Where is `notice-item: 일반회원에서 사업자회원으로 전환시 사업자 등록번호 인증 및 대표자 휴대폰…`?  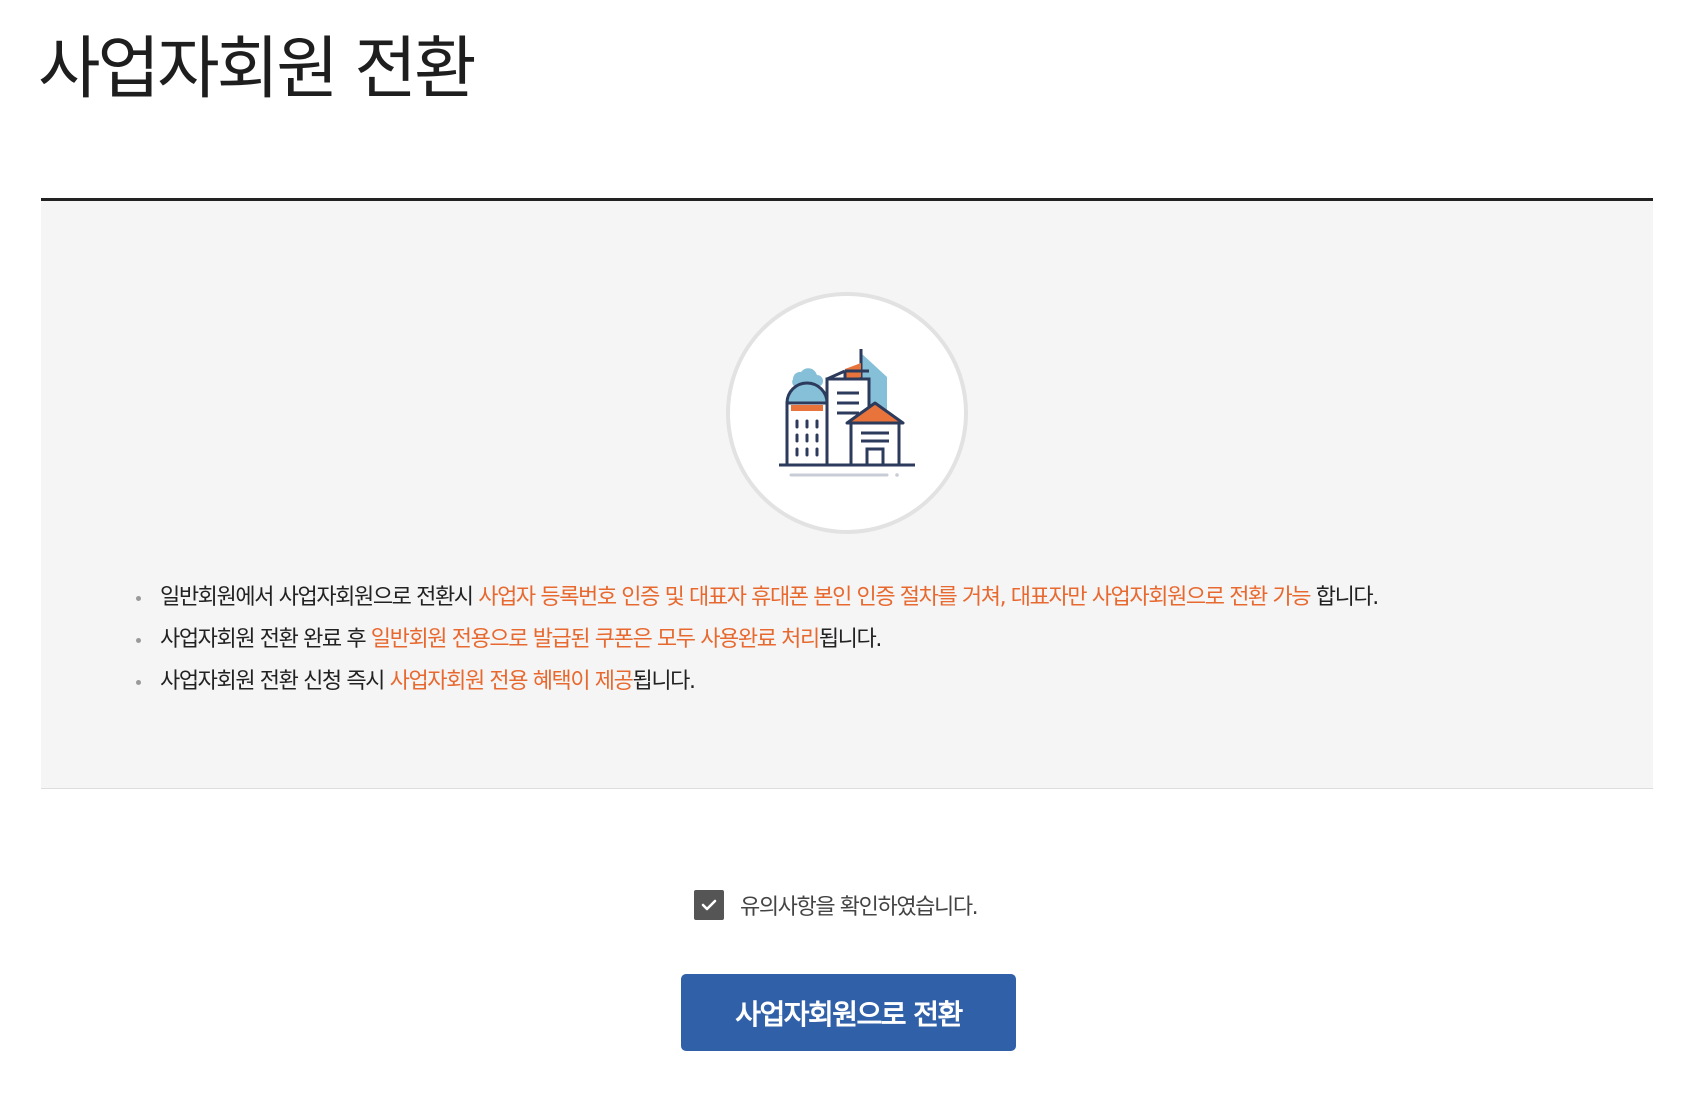
notice-item: 일반회원에서 사업자회원으로 전환시 사업자 등록번호 인증 및 대표자 휴대폰… is located at coordinates (758, 598).